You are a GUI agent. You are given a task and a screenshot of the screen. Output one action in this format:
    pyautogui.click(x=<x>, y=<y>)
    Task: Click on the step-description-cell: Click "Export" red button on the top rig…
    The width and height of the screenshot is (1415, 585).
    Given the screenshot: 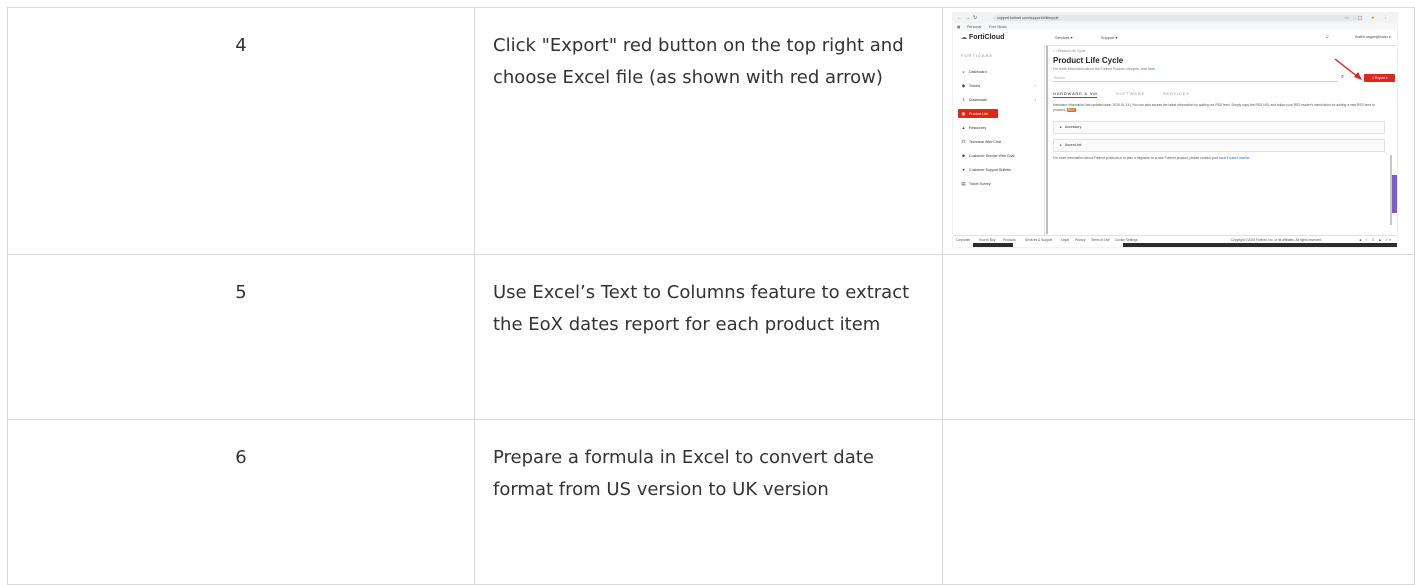 What is the action you would take?
    pyautogui.click(x=708, y=131)
    